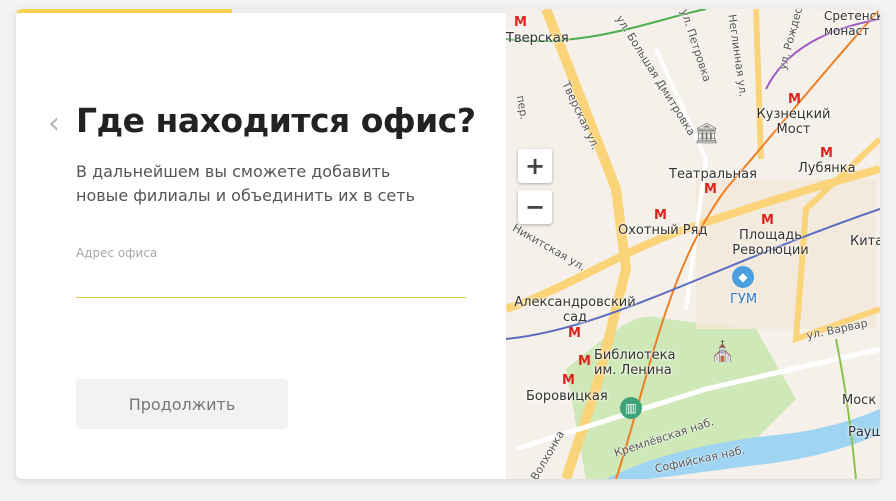  Describe the element at coordinates (864, 432) in the screenshot. I see `place-label: Раушская` at that location.